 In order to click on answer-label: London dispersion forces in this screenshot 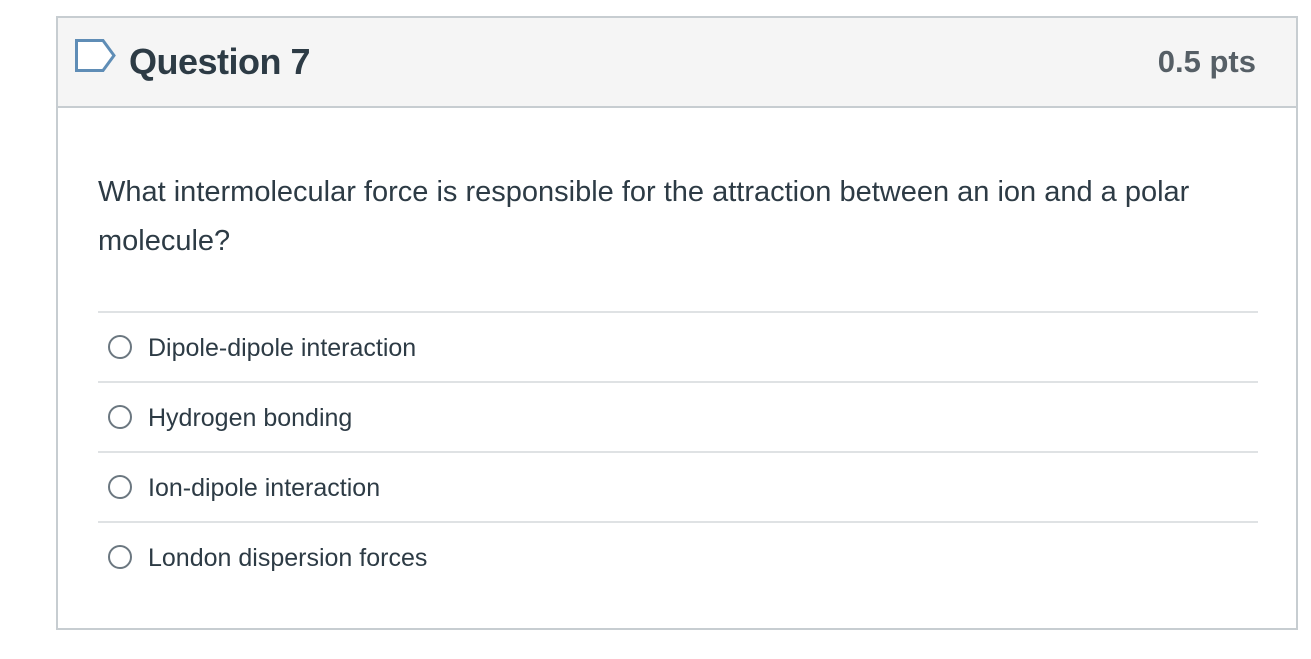, I will do `click(288, 558)`.